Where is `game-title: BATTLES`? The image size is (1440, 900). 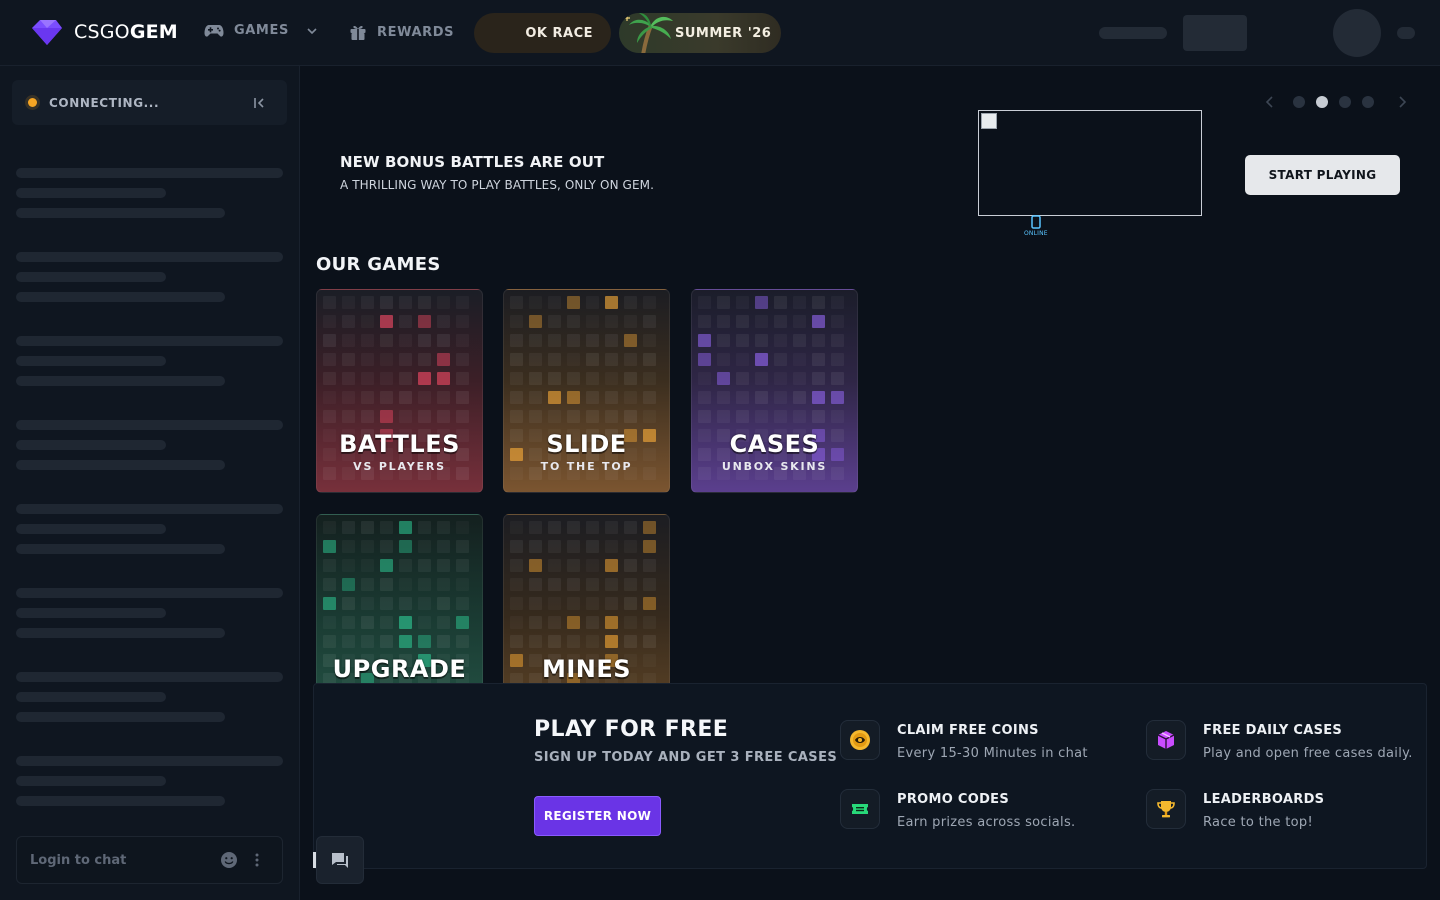
game-title: BATTLES is located at coordinates (399, 444).